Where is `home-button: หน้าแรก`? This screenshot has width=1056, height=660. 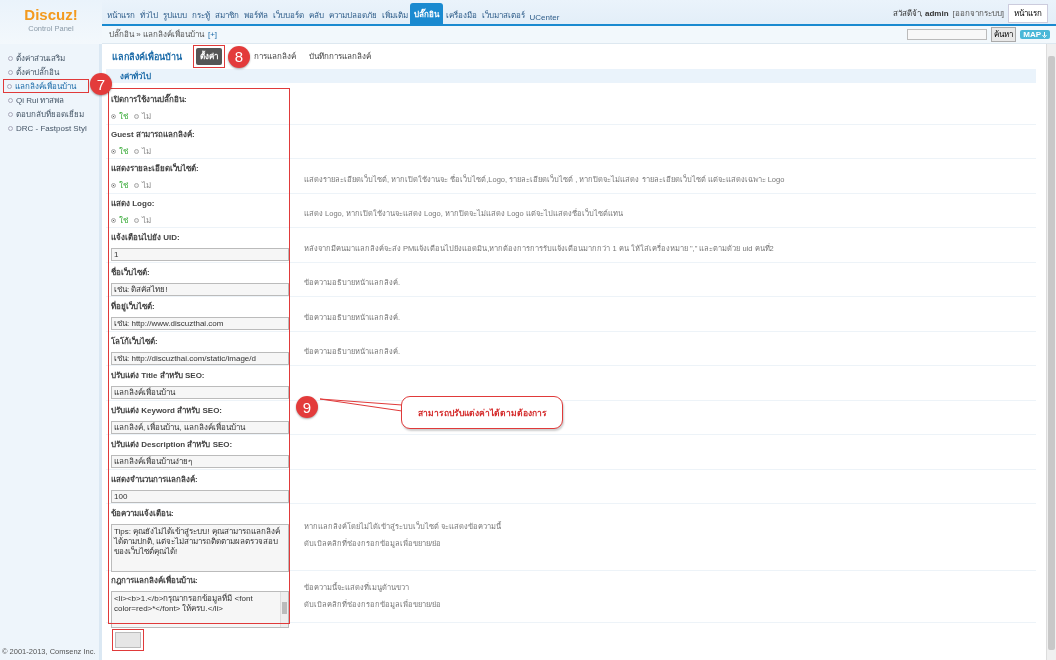
home-button: หน้าแรก is located at coordinates (1028, 13).